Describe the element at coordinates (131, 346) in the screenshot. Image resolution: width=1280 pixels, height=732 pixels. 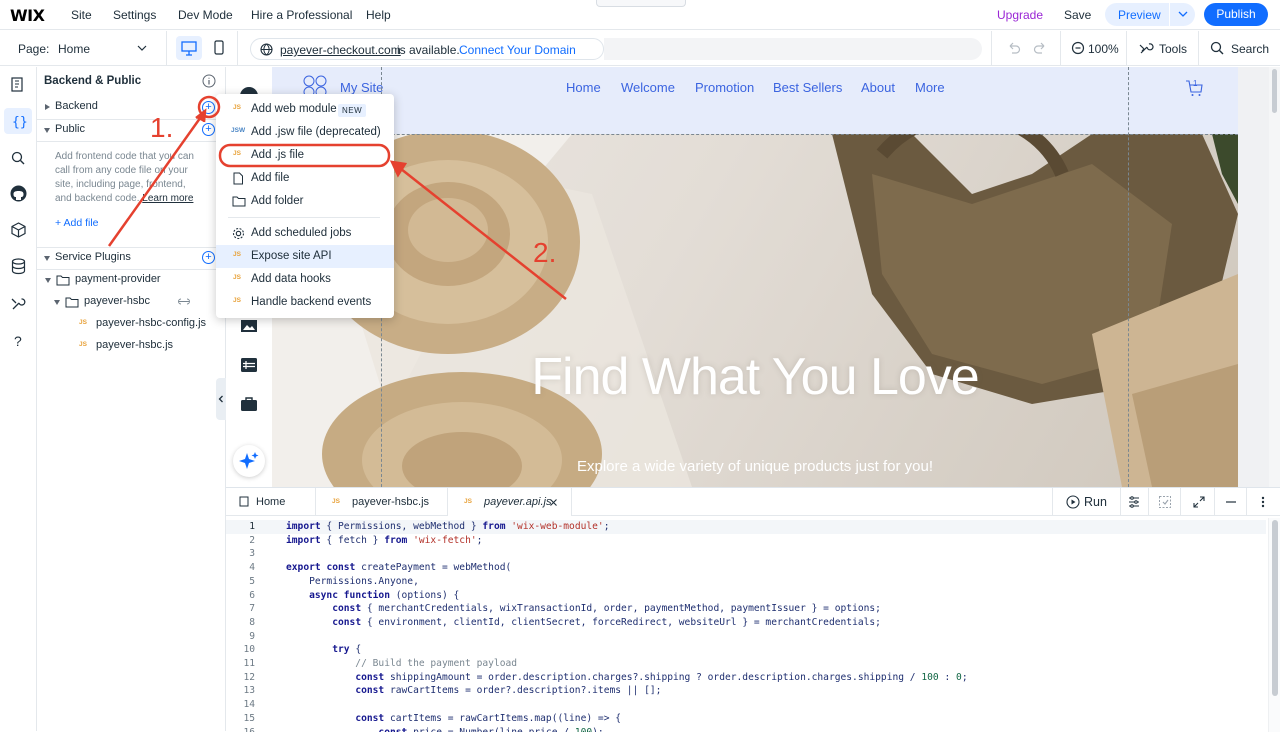
I see `tree-file-payever-hsbc: JS payever-hsbc.js` at that location.